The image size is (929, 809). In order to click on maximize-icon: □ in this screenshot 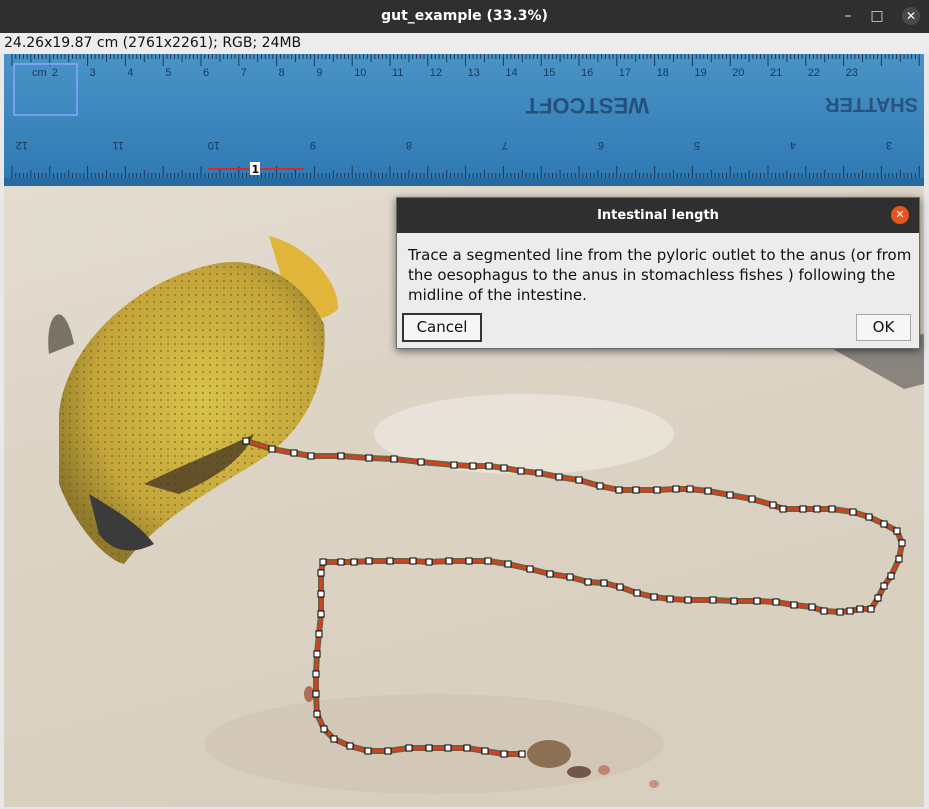, I will do `click(877, 16)`.